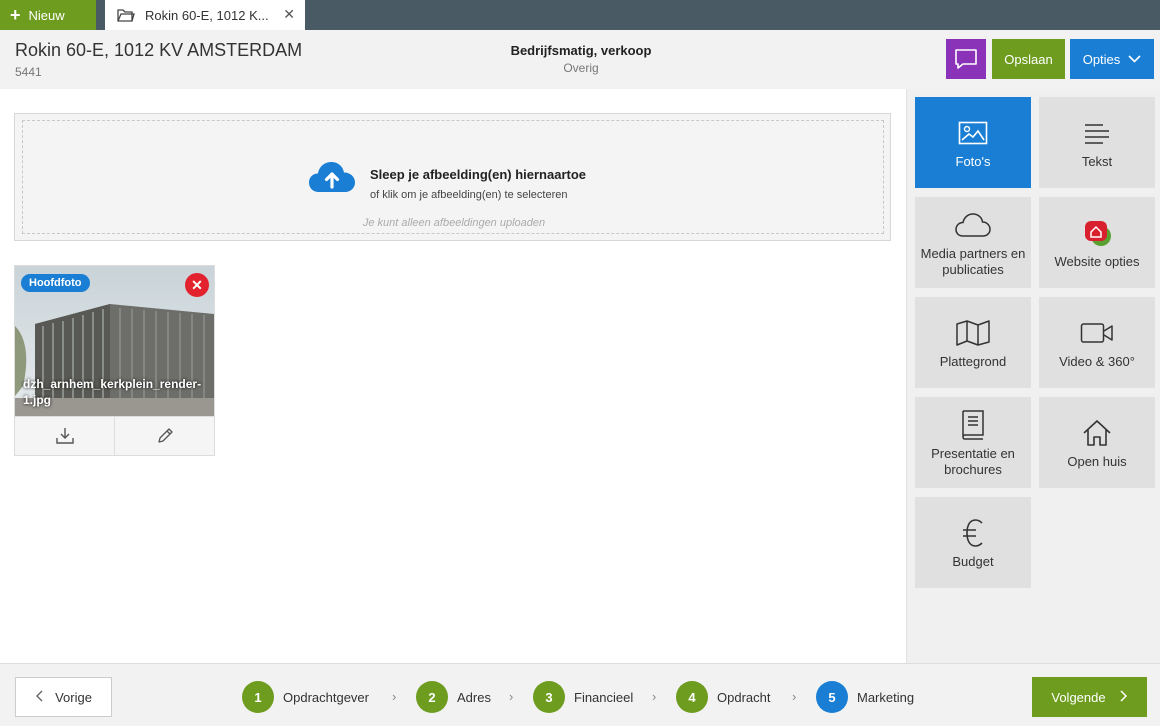  What do you see at coordinates (886, 697) in the screenshot?
I see `step-label: Marketing` at bounding box center [886, 697].